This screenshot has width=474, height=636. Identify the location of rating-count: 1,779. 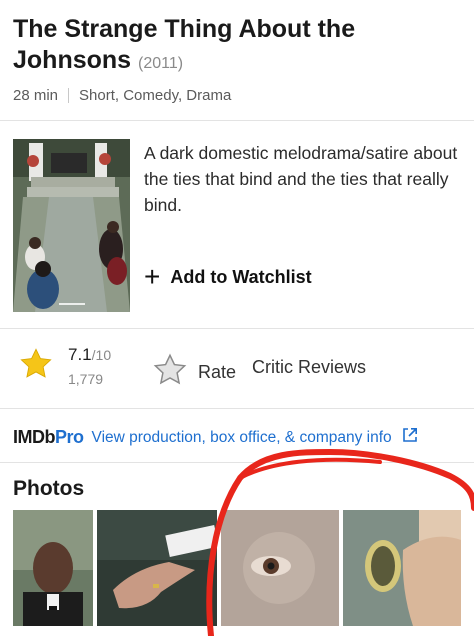
(86, 379).